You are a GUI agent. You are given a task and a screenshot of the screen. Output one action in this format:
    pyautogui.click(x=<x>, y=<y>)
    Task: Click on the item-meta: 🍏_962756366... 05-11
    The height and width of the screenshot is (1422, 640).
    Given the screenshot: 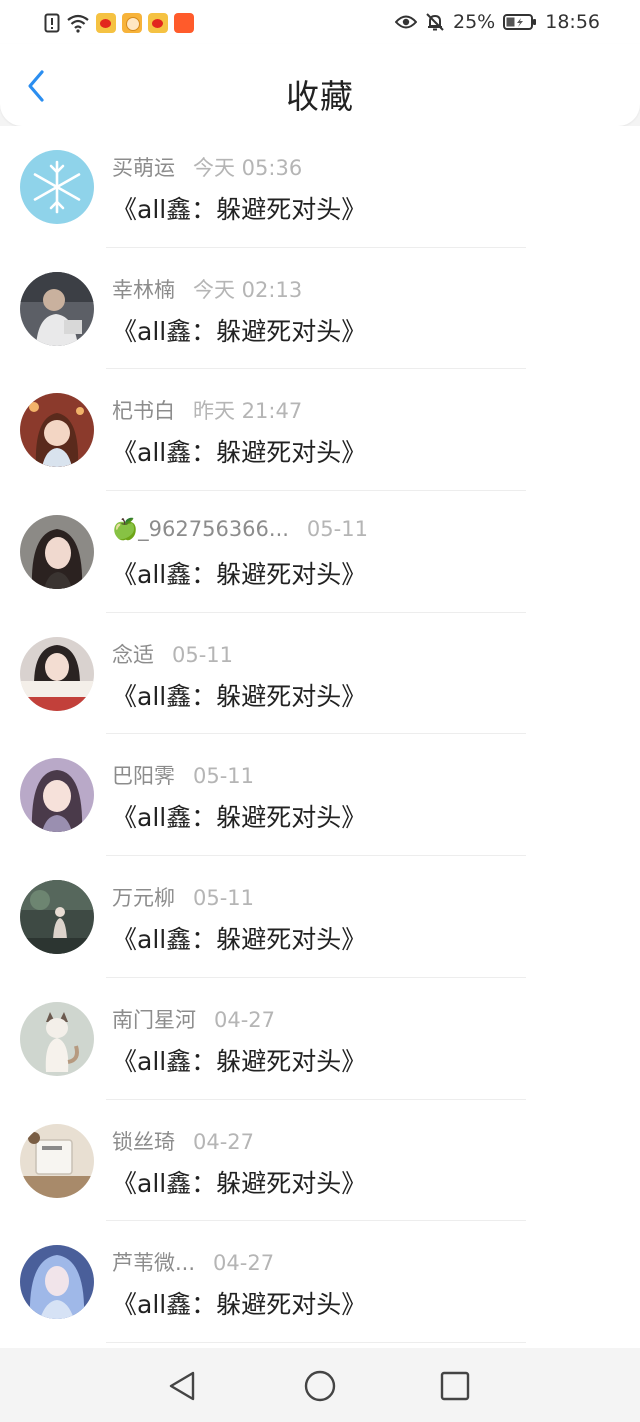 What is the action you would take?
    pyautogui.click(x=240, y=529)
    